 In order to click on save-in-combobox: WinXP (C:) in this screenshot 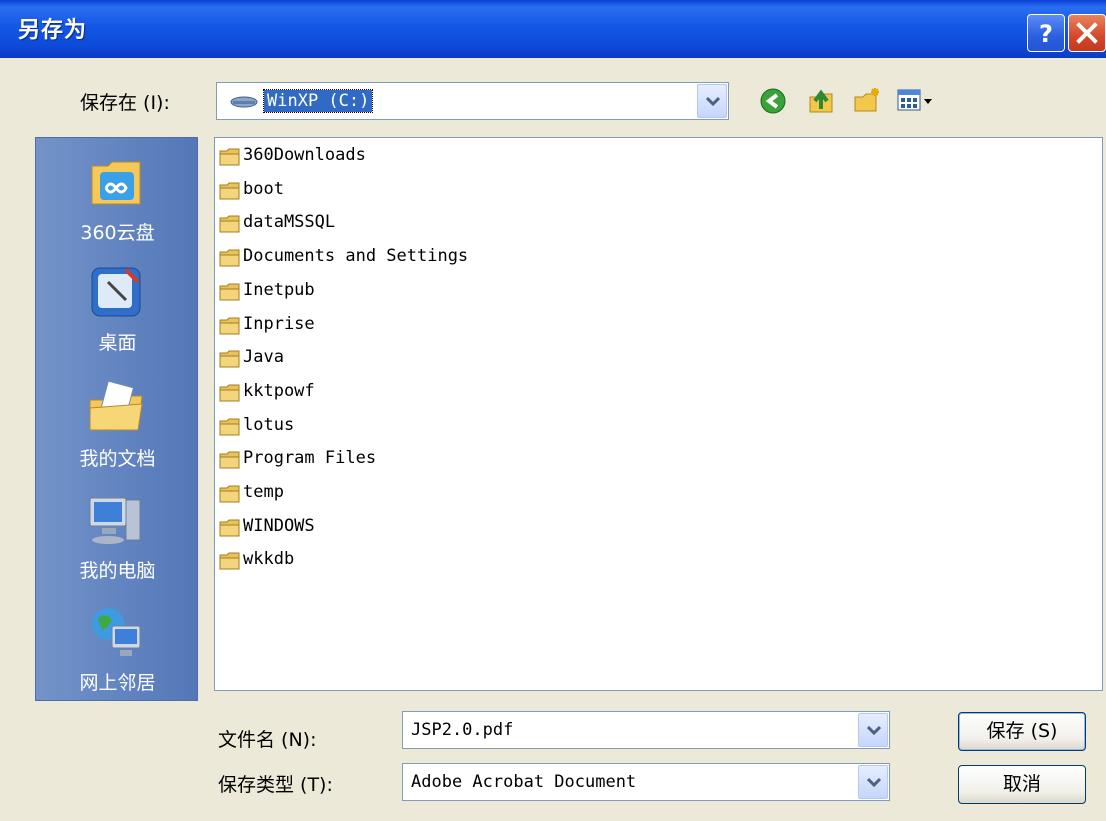, I will do `click(472, 101)`.